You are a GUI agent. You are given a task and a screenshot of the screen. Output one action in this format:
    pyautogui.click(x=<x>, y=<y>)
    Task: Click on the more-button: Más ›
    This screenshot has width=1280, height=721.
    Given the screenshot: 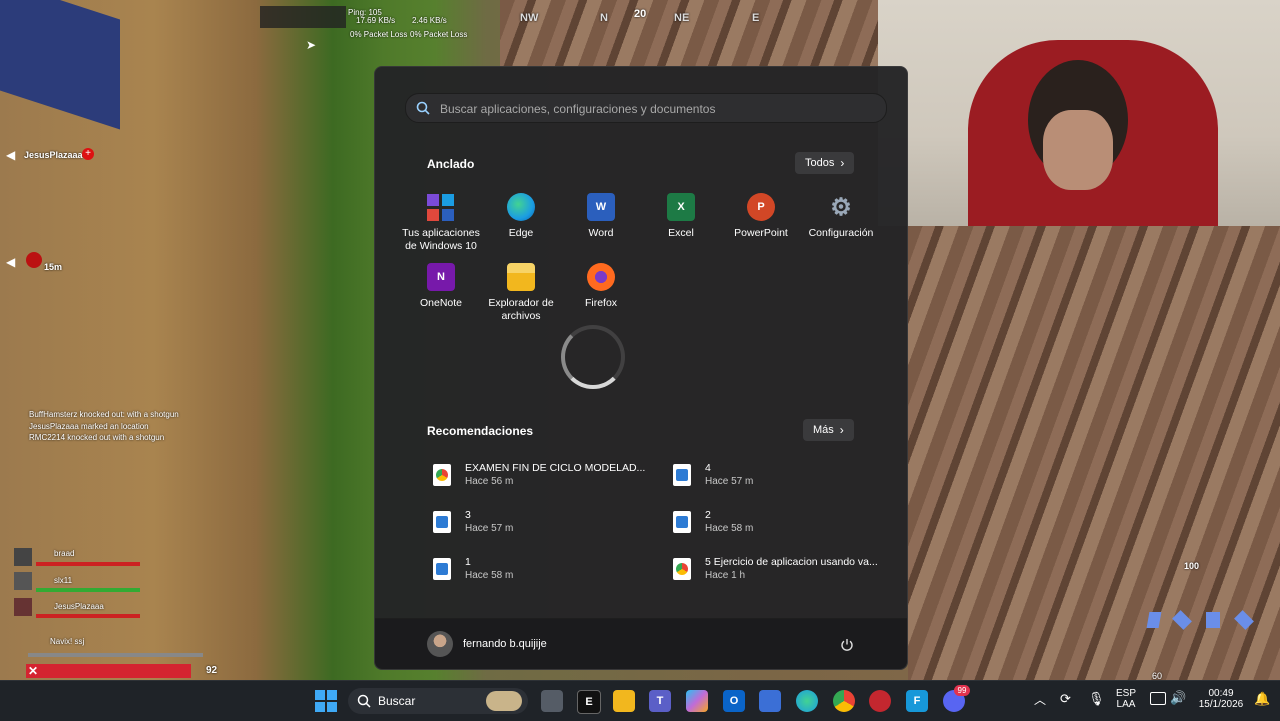 What is the action you would take?
    pyautogui.click(x=828, y=430)
    